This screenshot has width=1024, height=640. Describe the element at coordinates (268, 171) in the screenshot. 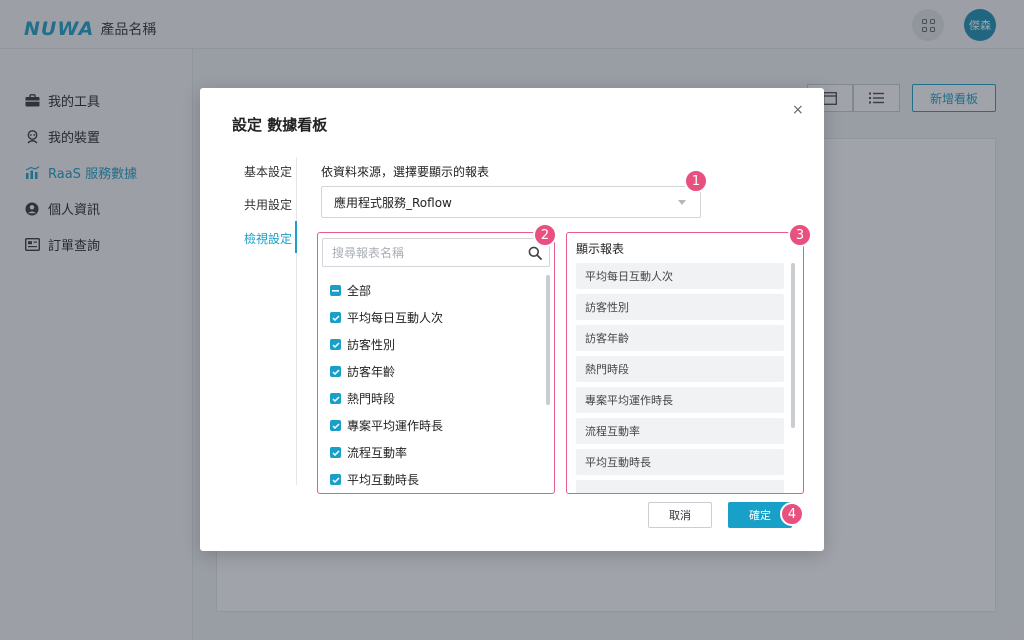

I see `tab-basic-settings: 基本設定` at that location.